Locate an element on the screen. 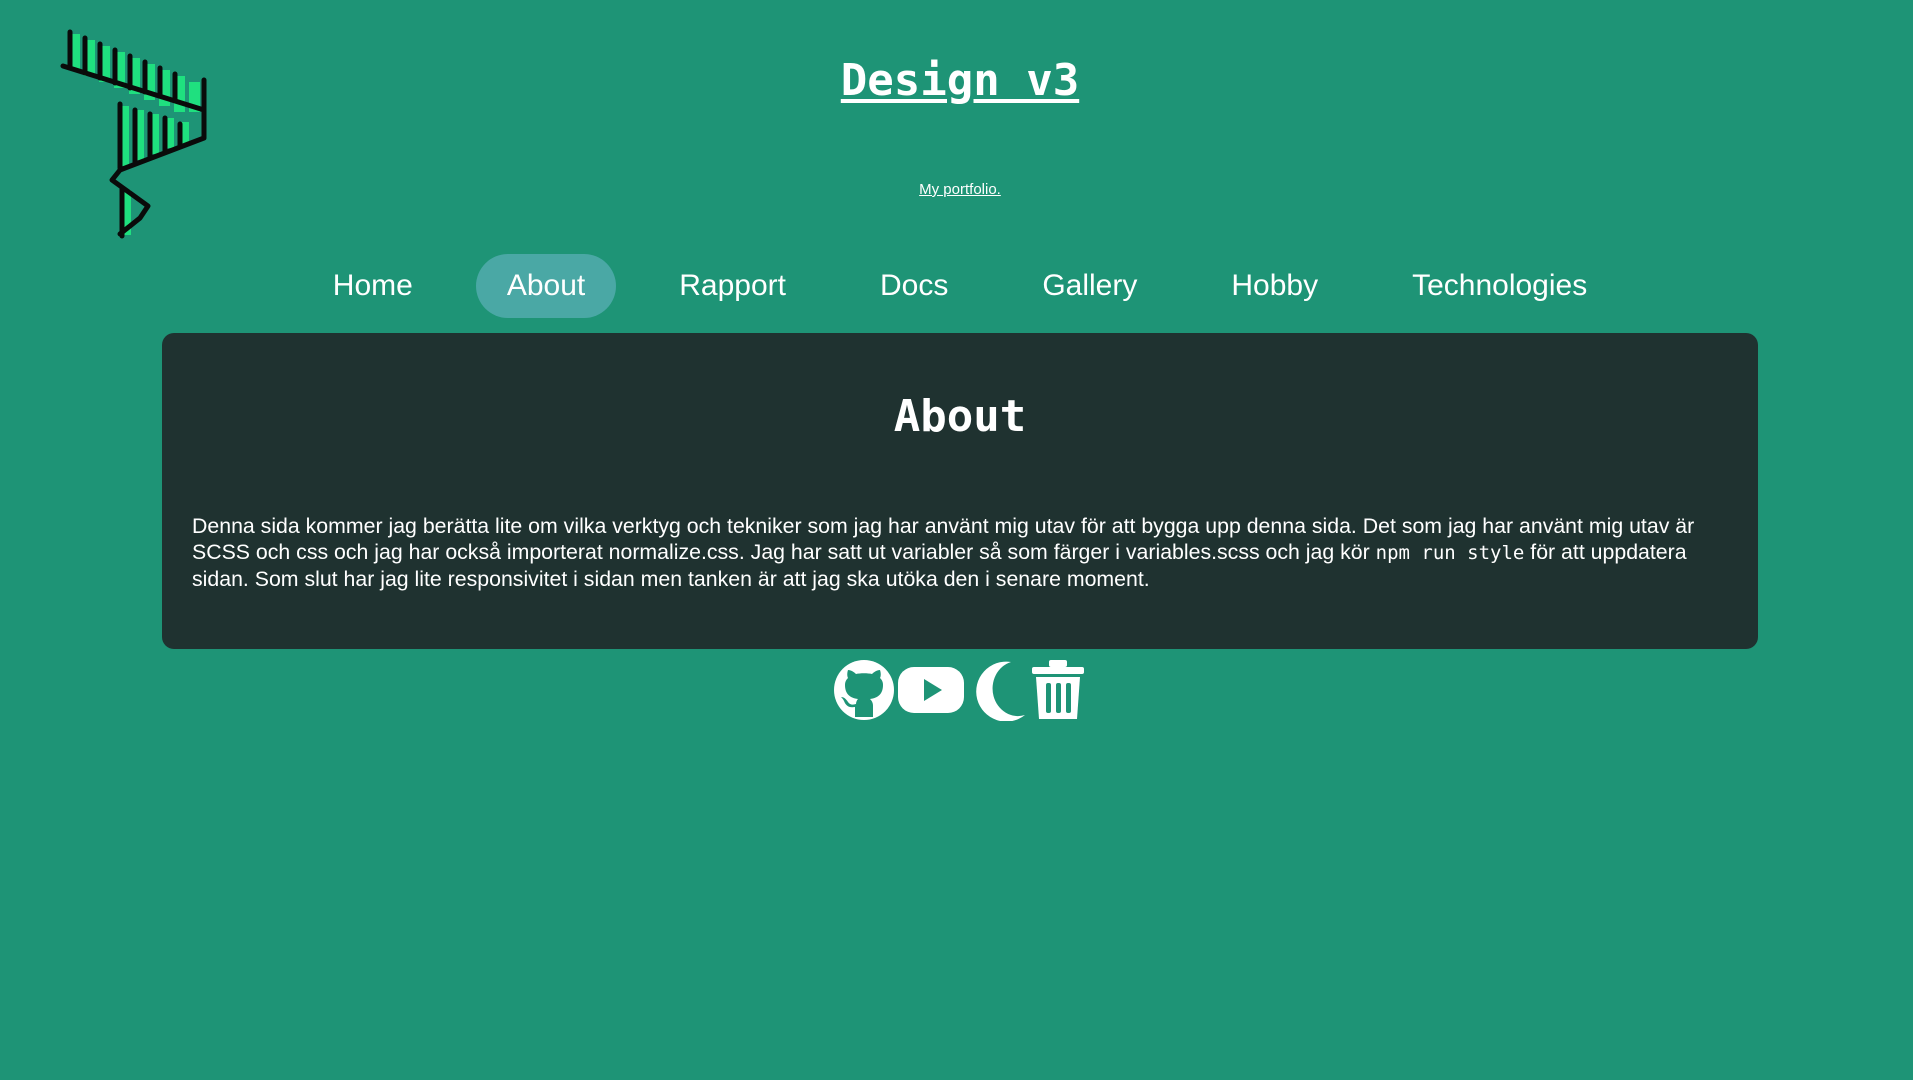 The height and width of the screenshot is (1080, 1913). inline-code: npm run style is located at coordinates (1450, 553).